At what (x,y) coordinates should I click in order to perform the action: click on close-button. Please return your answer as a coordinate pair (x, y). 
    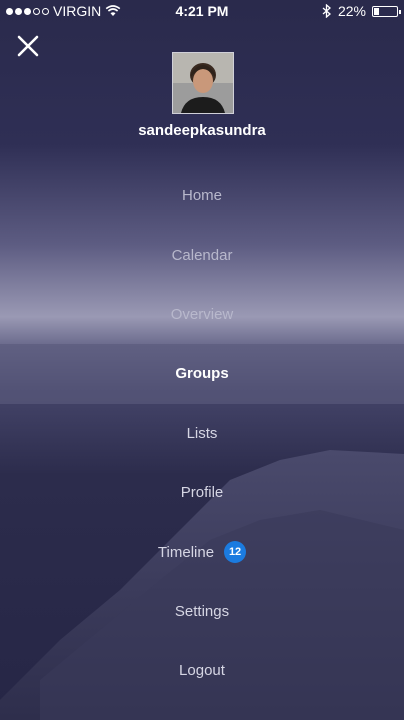
    Looking at the image, I should click on (28, 46).